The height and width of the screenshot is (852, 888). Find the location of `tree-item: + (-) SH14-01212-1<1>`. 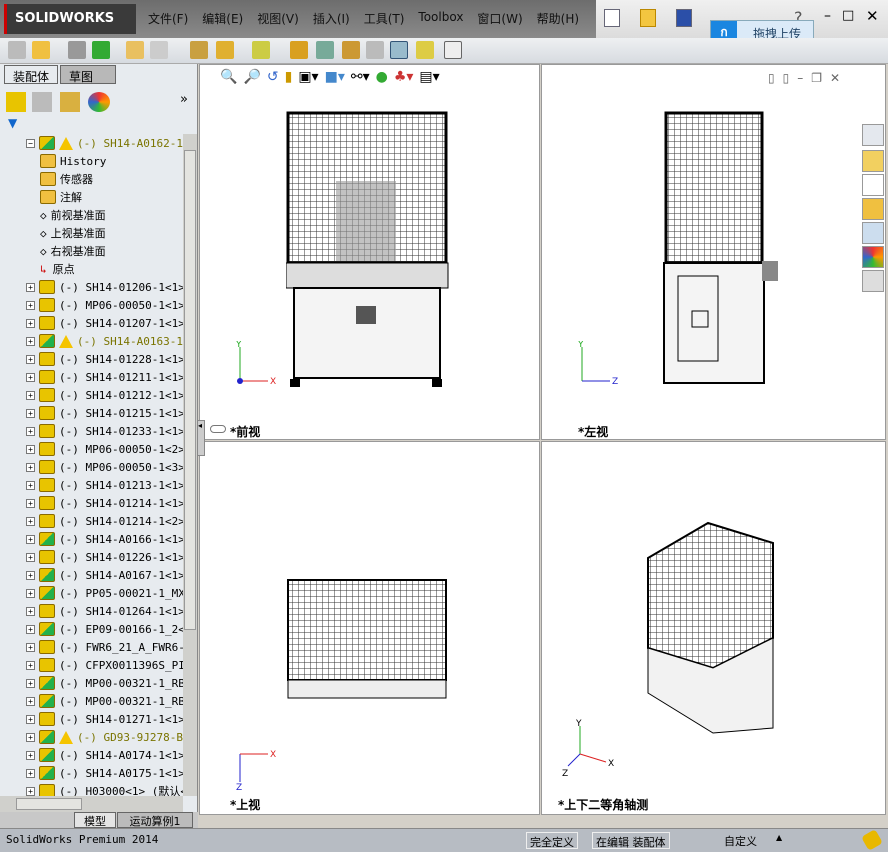

tree-item: + (-) SH14-01212-1<1> is located at coordinates (104, 395).